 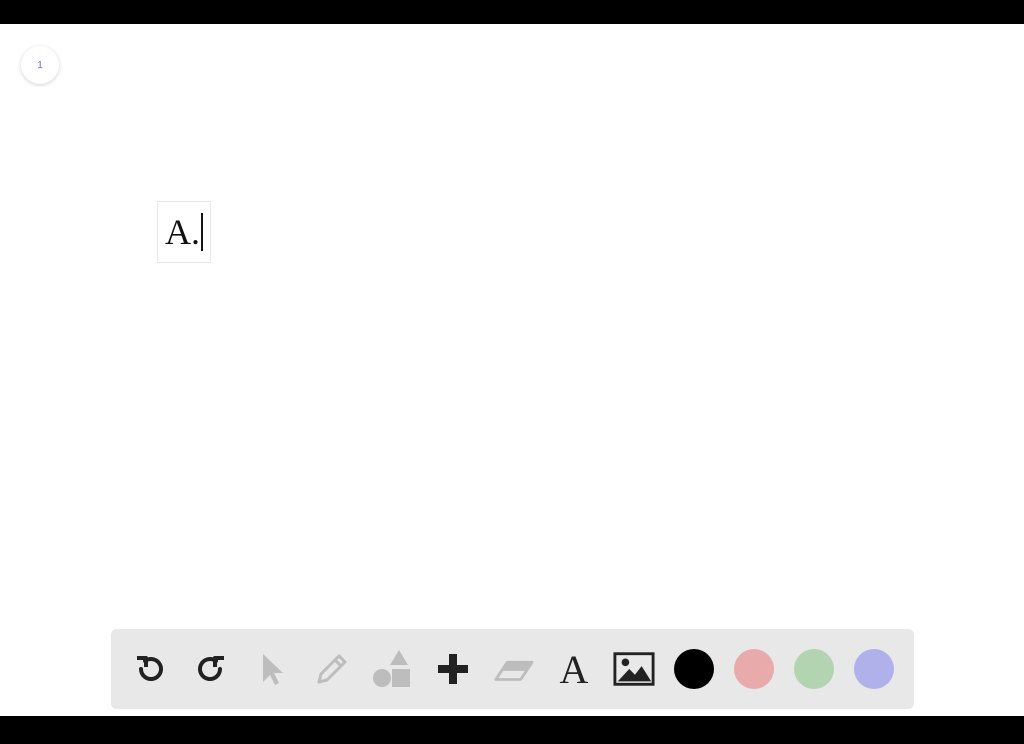 I want to click on page-number-badge: 1, so click(x=40, y=65).